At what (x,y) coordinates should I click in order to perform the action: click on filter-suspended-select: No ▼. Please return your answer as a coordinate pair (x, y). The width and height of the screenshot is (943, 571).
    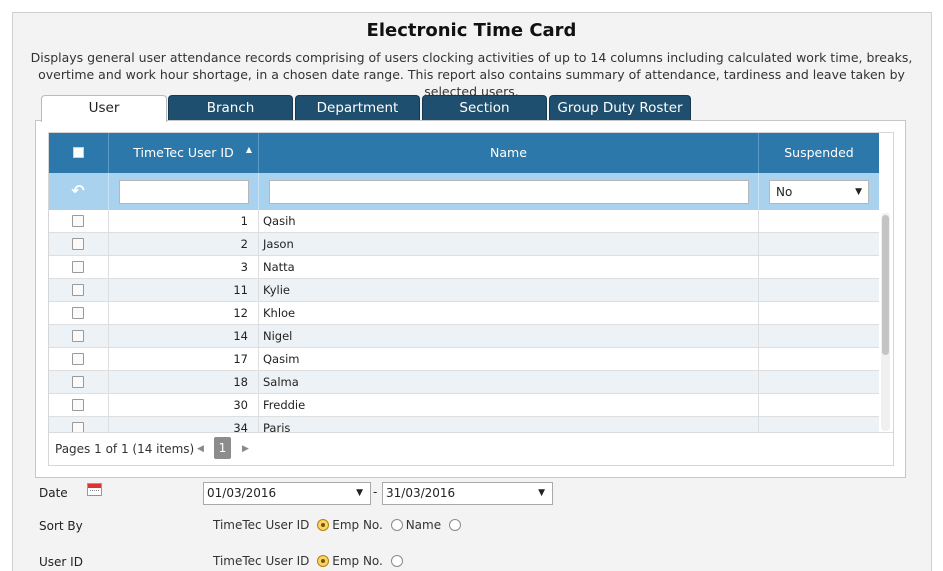
    Looking at the image, I should click on (819, 192).